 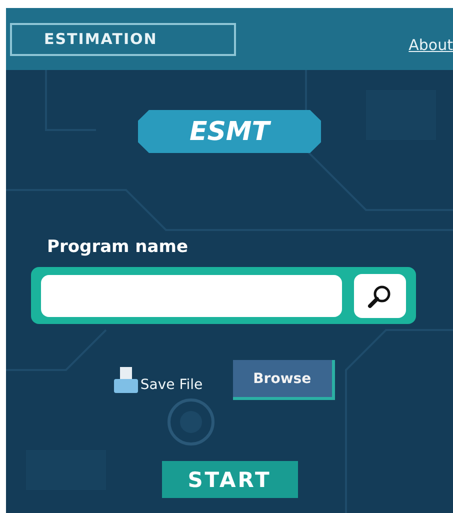 What do you see at coordinates (380, 296) in the screenshot?
I see `search-button` at bounding box center [380, 296].